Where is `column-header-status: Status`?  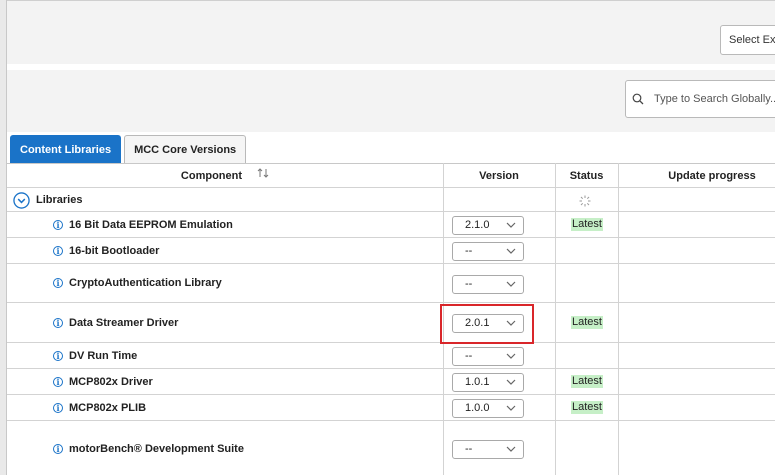
column-header-status: Status is located at coordinates (586, 176).